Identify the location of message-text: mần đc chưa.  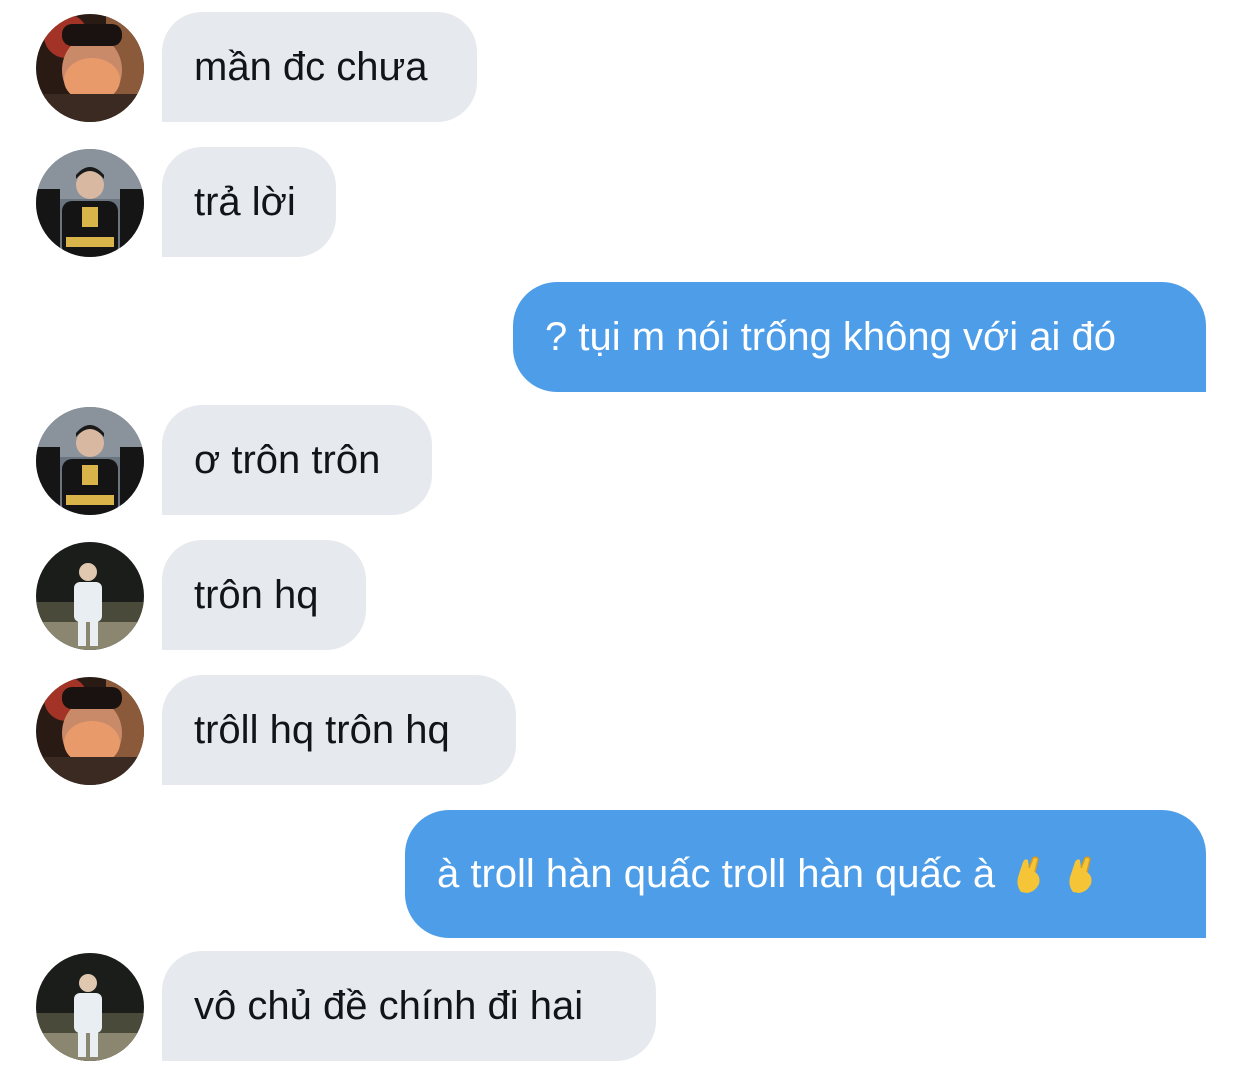
(311, 67).